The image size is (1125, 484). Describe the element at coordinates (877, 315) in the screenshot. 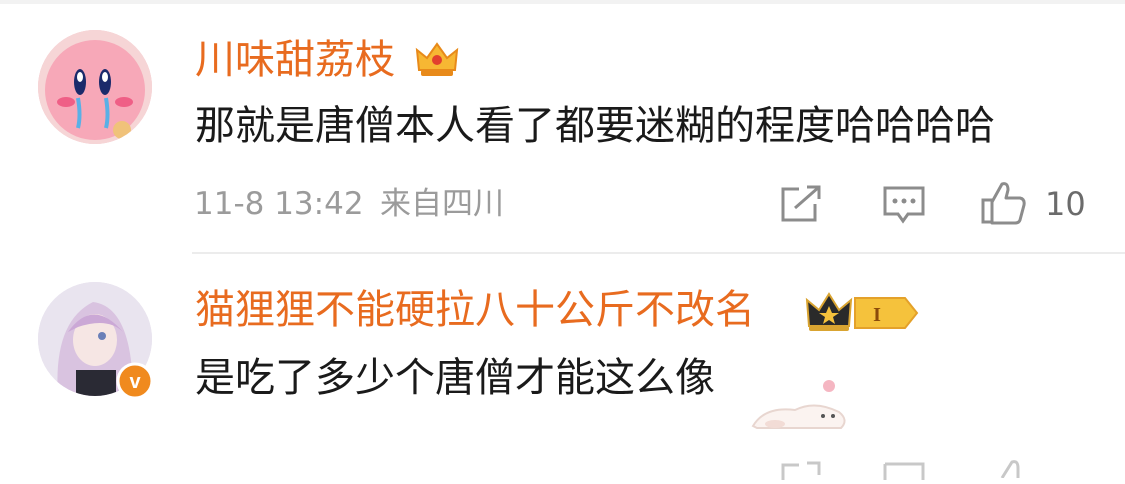

I see `badge-level: I` at that location.